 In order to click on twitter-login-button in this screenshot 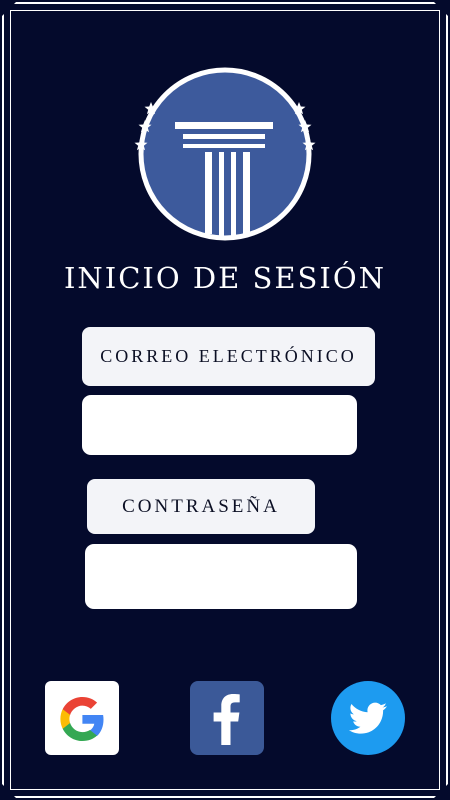, I will do `click(368, 718)`.